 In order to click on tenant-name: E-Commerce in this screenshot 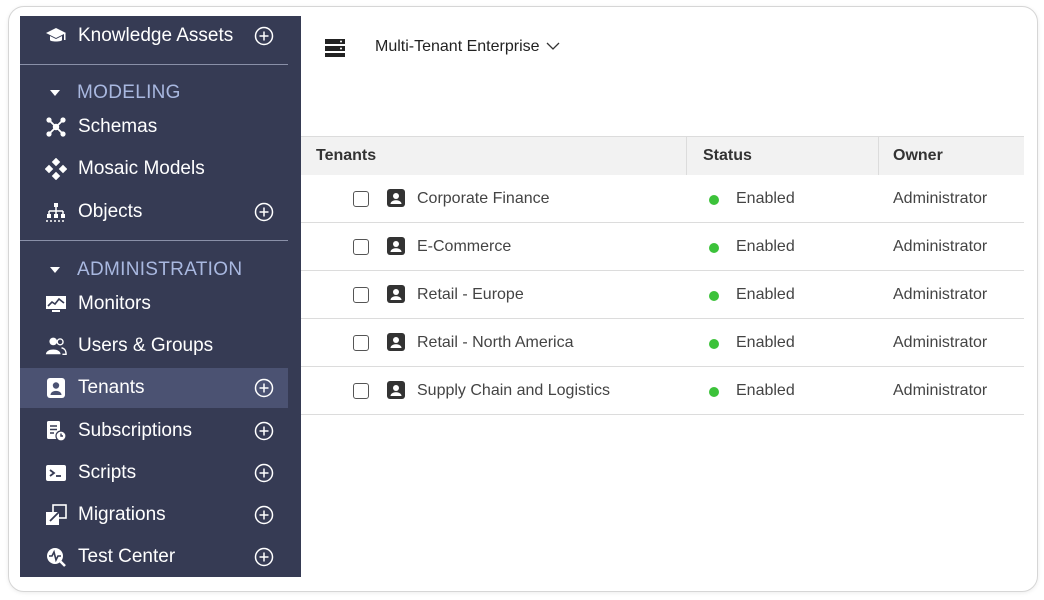, I will do `click(464, 246)`.